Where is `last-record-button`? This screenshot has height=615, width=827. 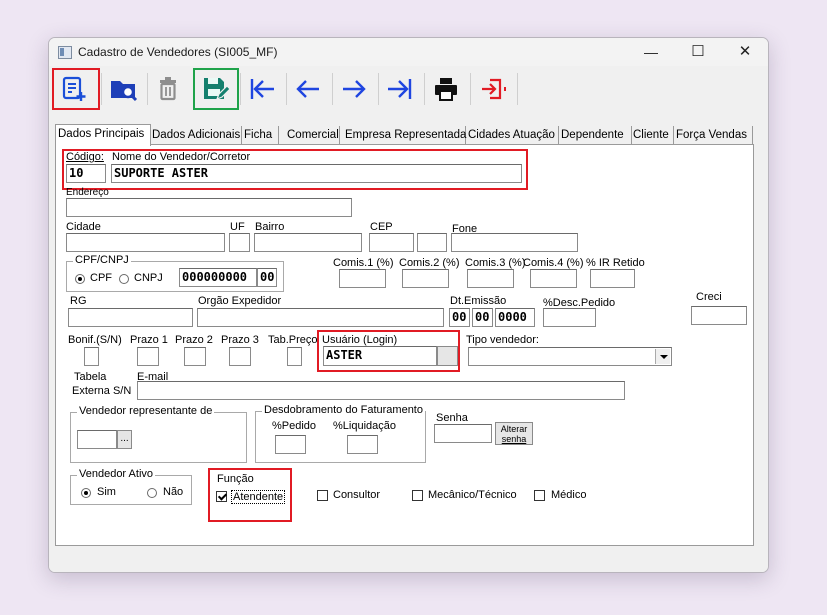 last-record-button is located at coordinates (401, 88).